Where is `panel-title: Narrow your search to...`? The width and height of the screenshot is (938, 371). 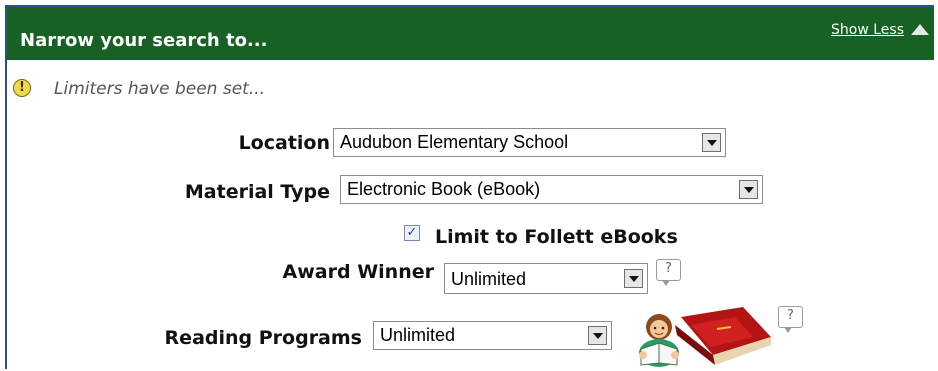 panel-title: Narrow your search to... is located at coordinates (144, 40).